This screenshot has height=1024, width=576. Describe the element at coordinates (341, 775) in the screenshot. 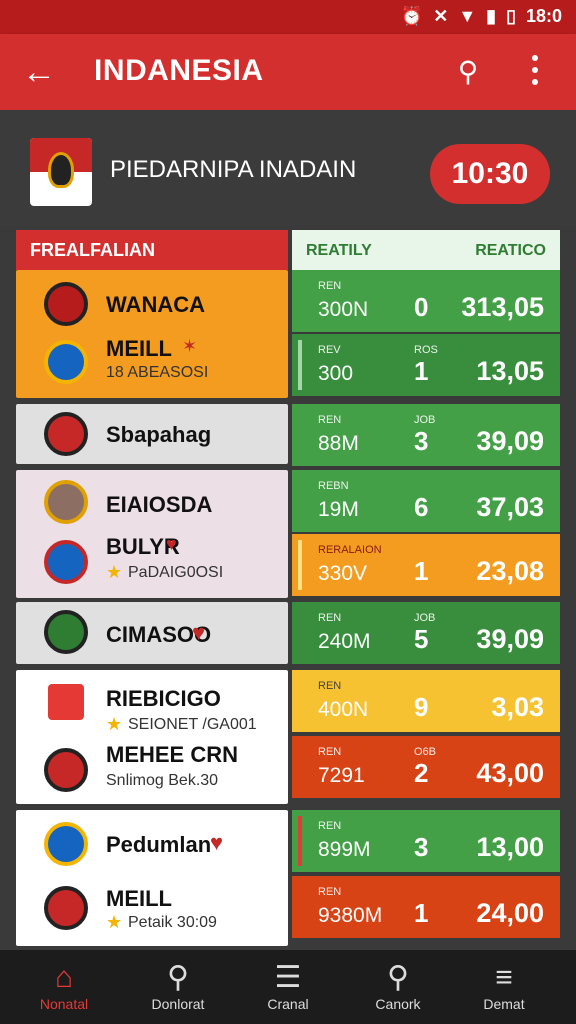

I see `odds-amount: 7291` at that location.